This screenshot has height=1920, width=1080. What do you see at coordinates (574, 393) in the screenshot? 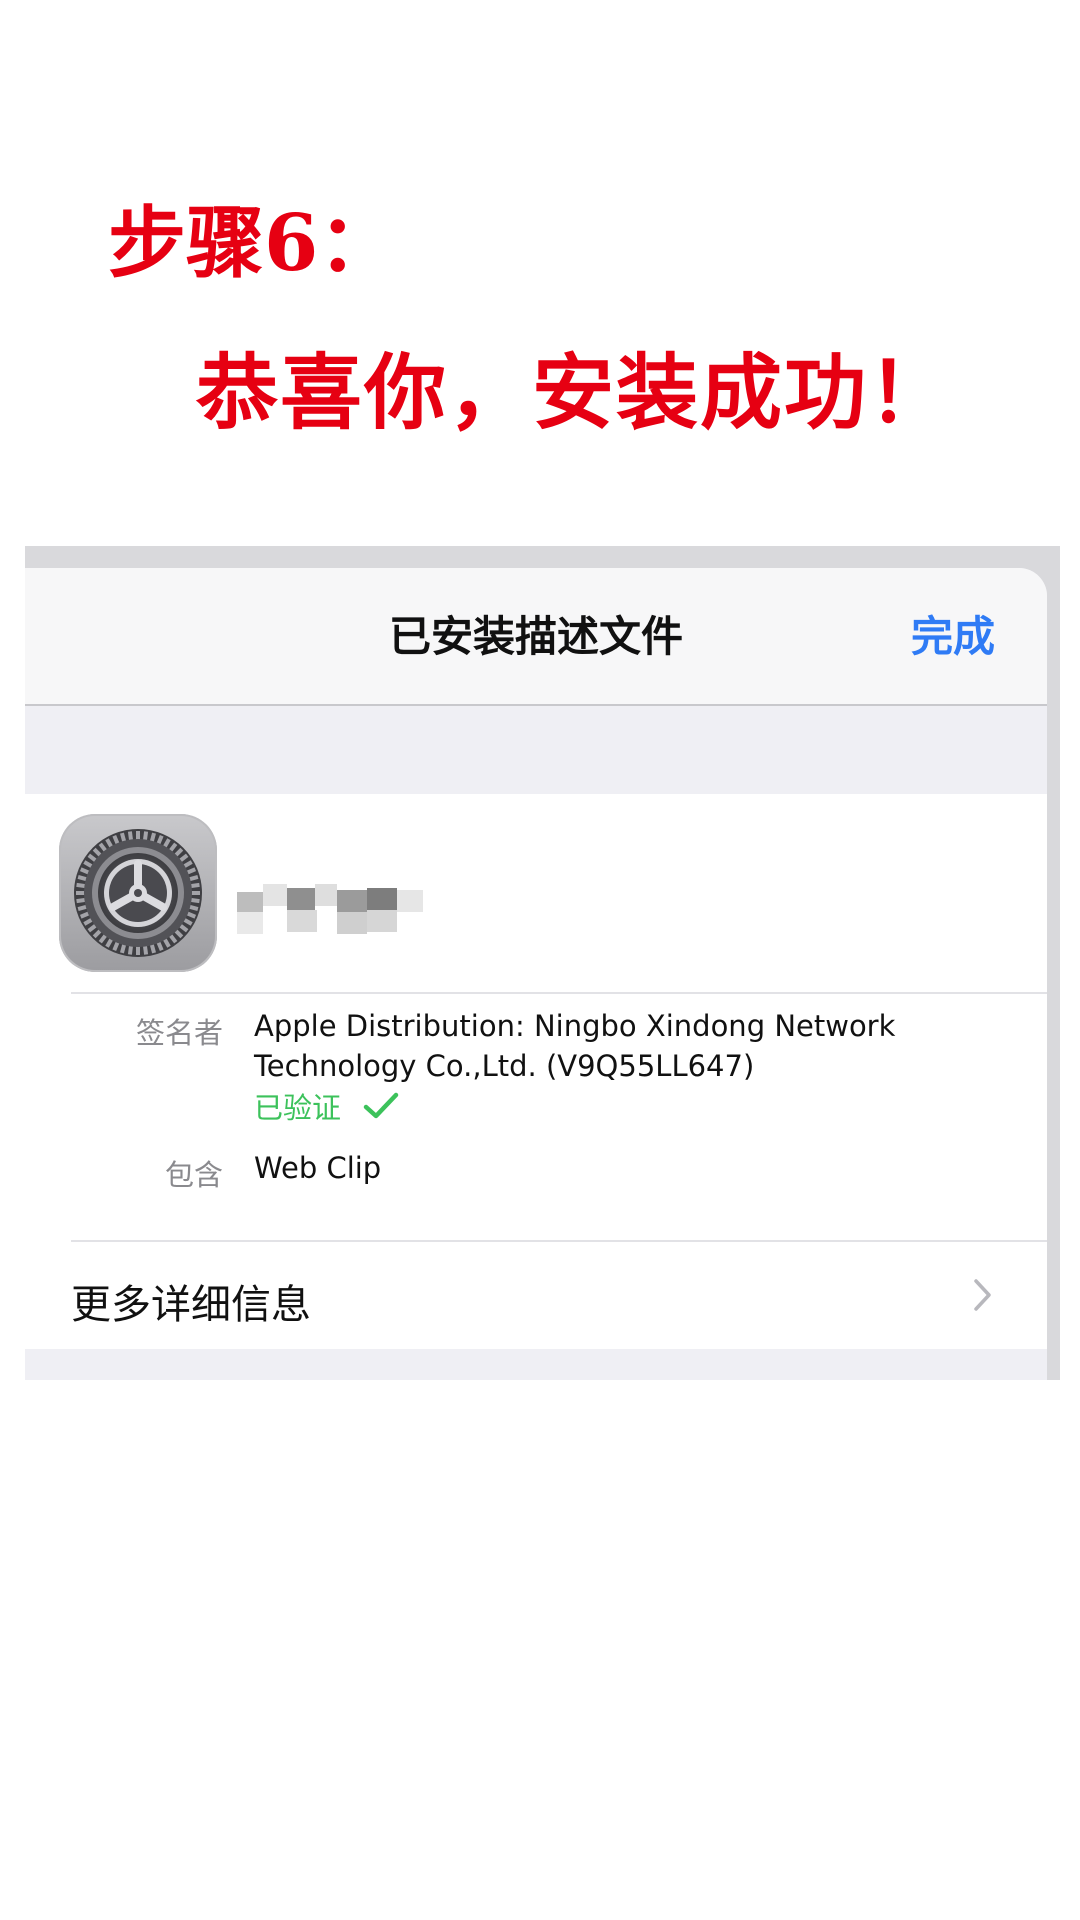
I see `success-message: 恭喜你，安装成功！` at bounding box center [574, 393].